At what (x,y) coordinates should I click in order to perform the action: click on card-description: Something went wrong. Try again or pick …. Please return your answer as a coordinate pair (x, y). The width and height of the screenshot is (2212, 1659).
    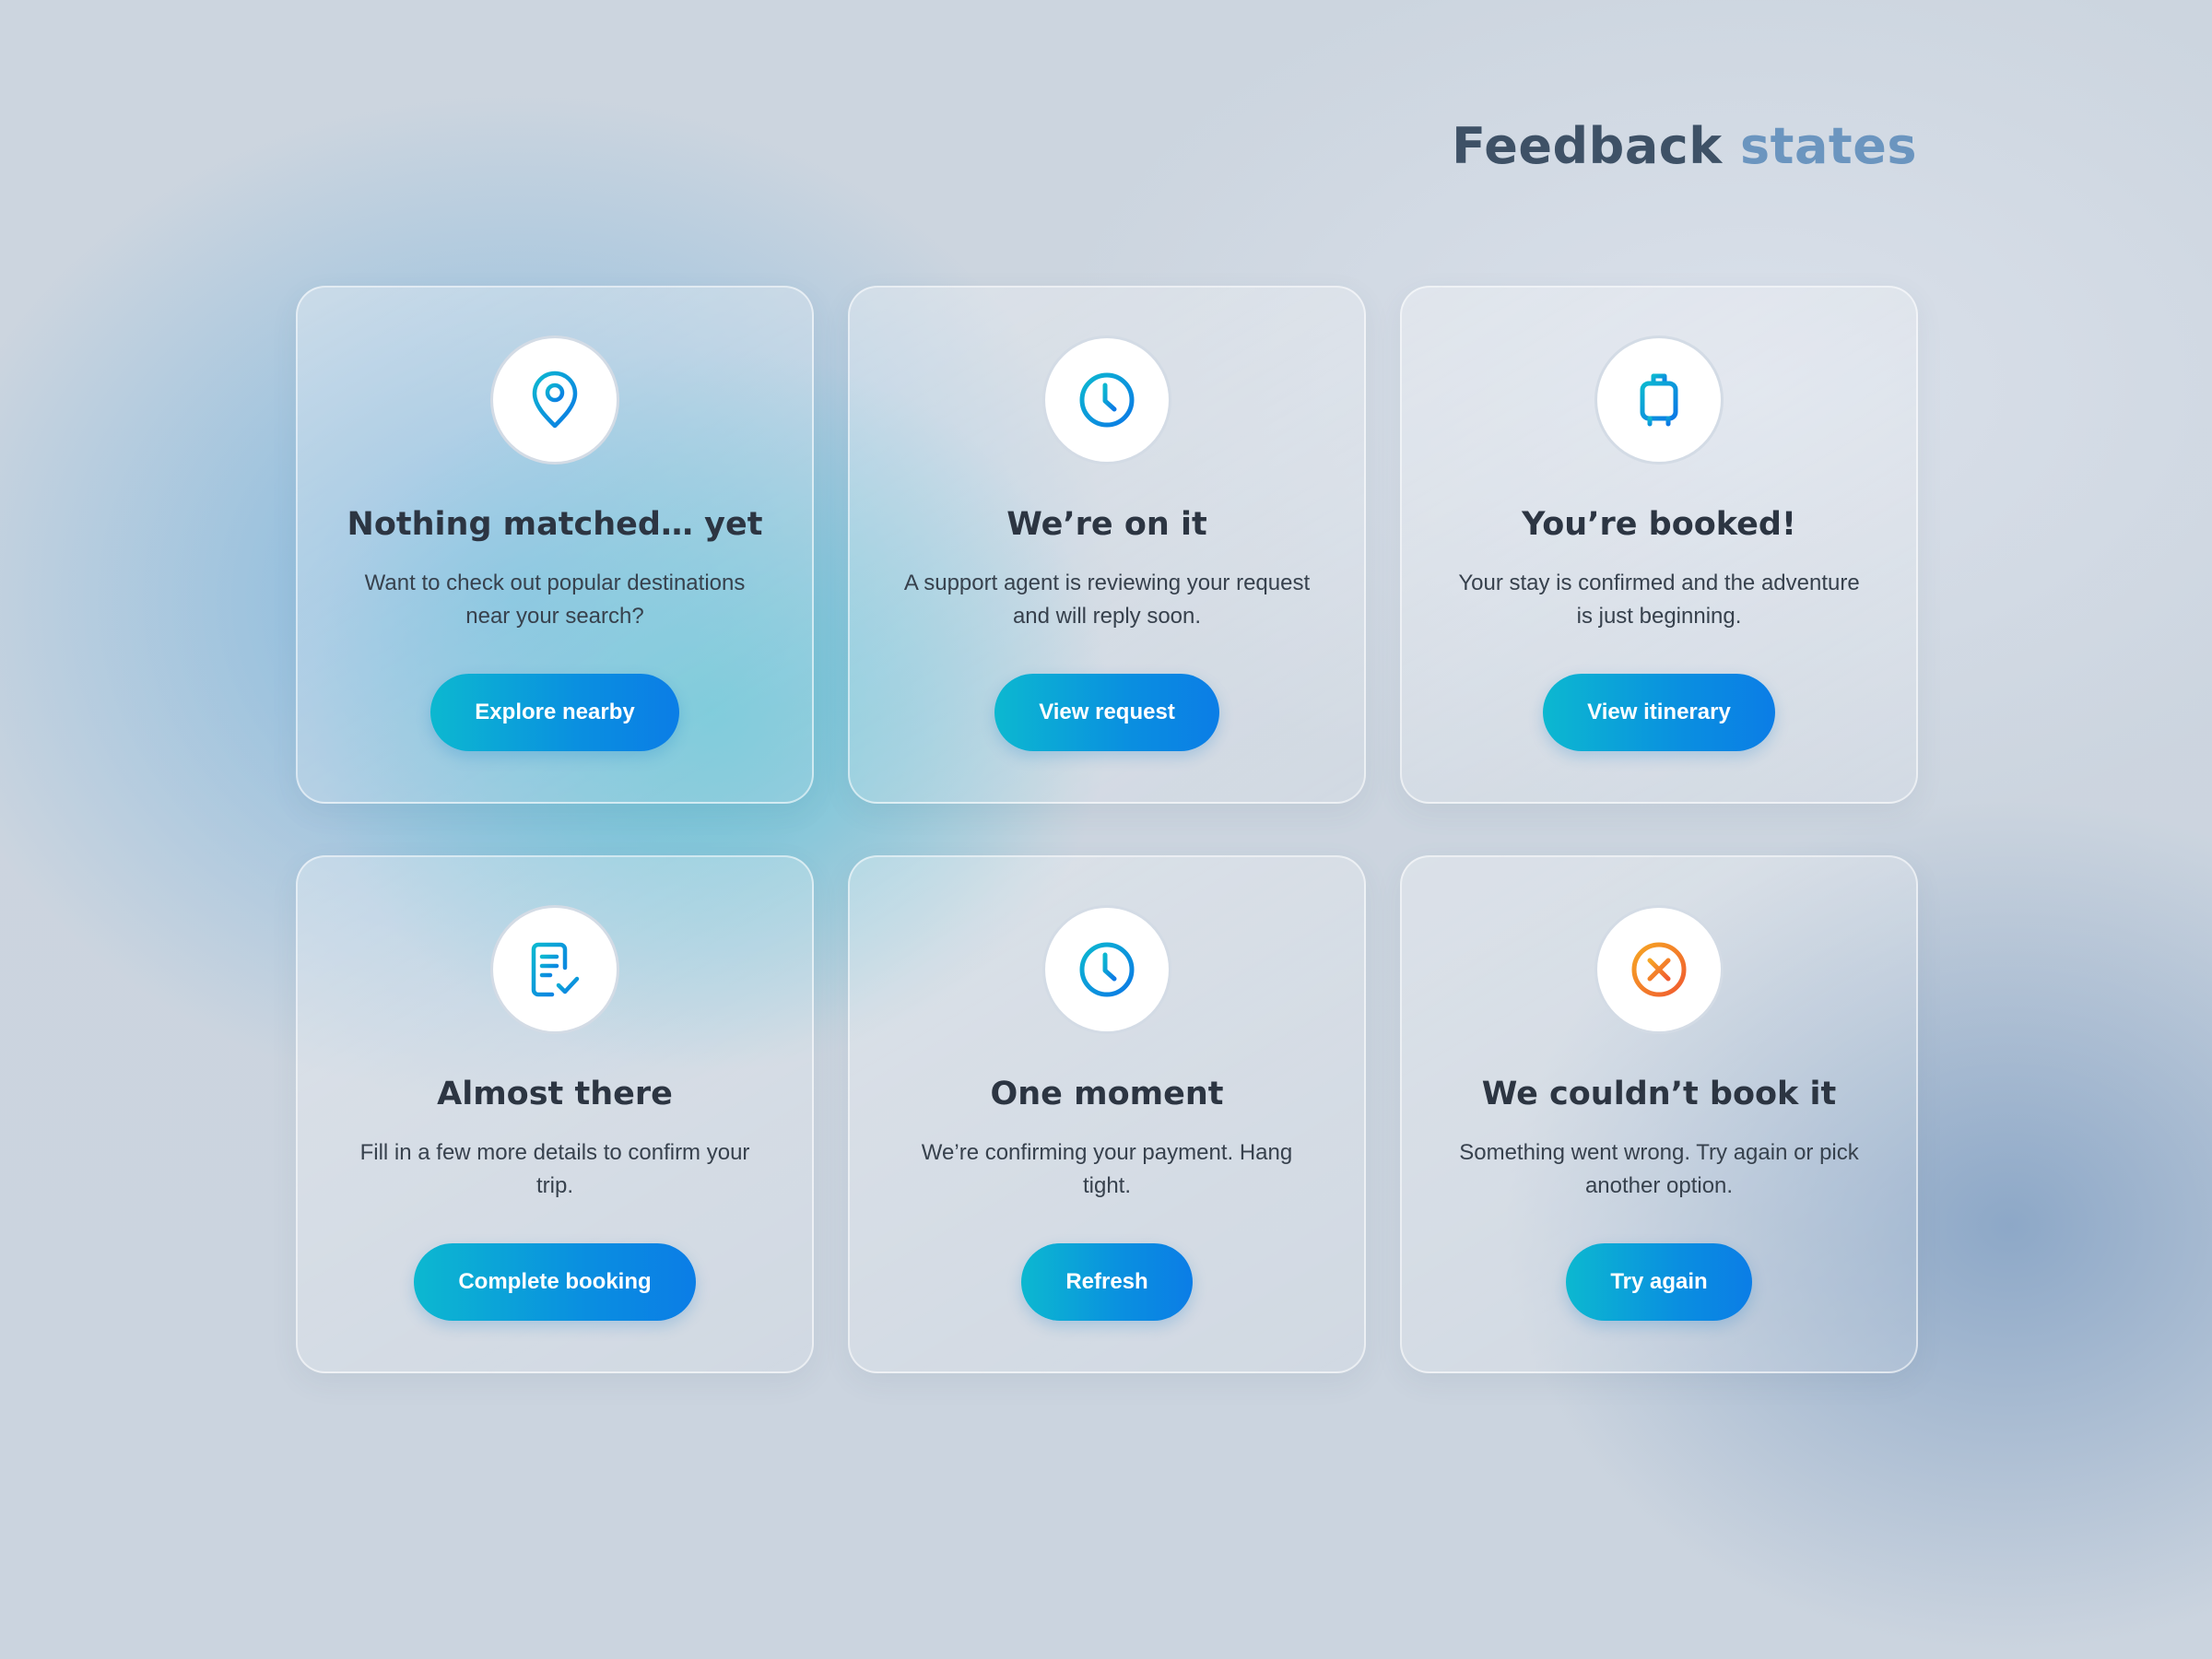
    Looking at the image, I should click on (1659, 1168).